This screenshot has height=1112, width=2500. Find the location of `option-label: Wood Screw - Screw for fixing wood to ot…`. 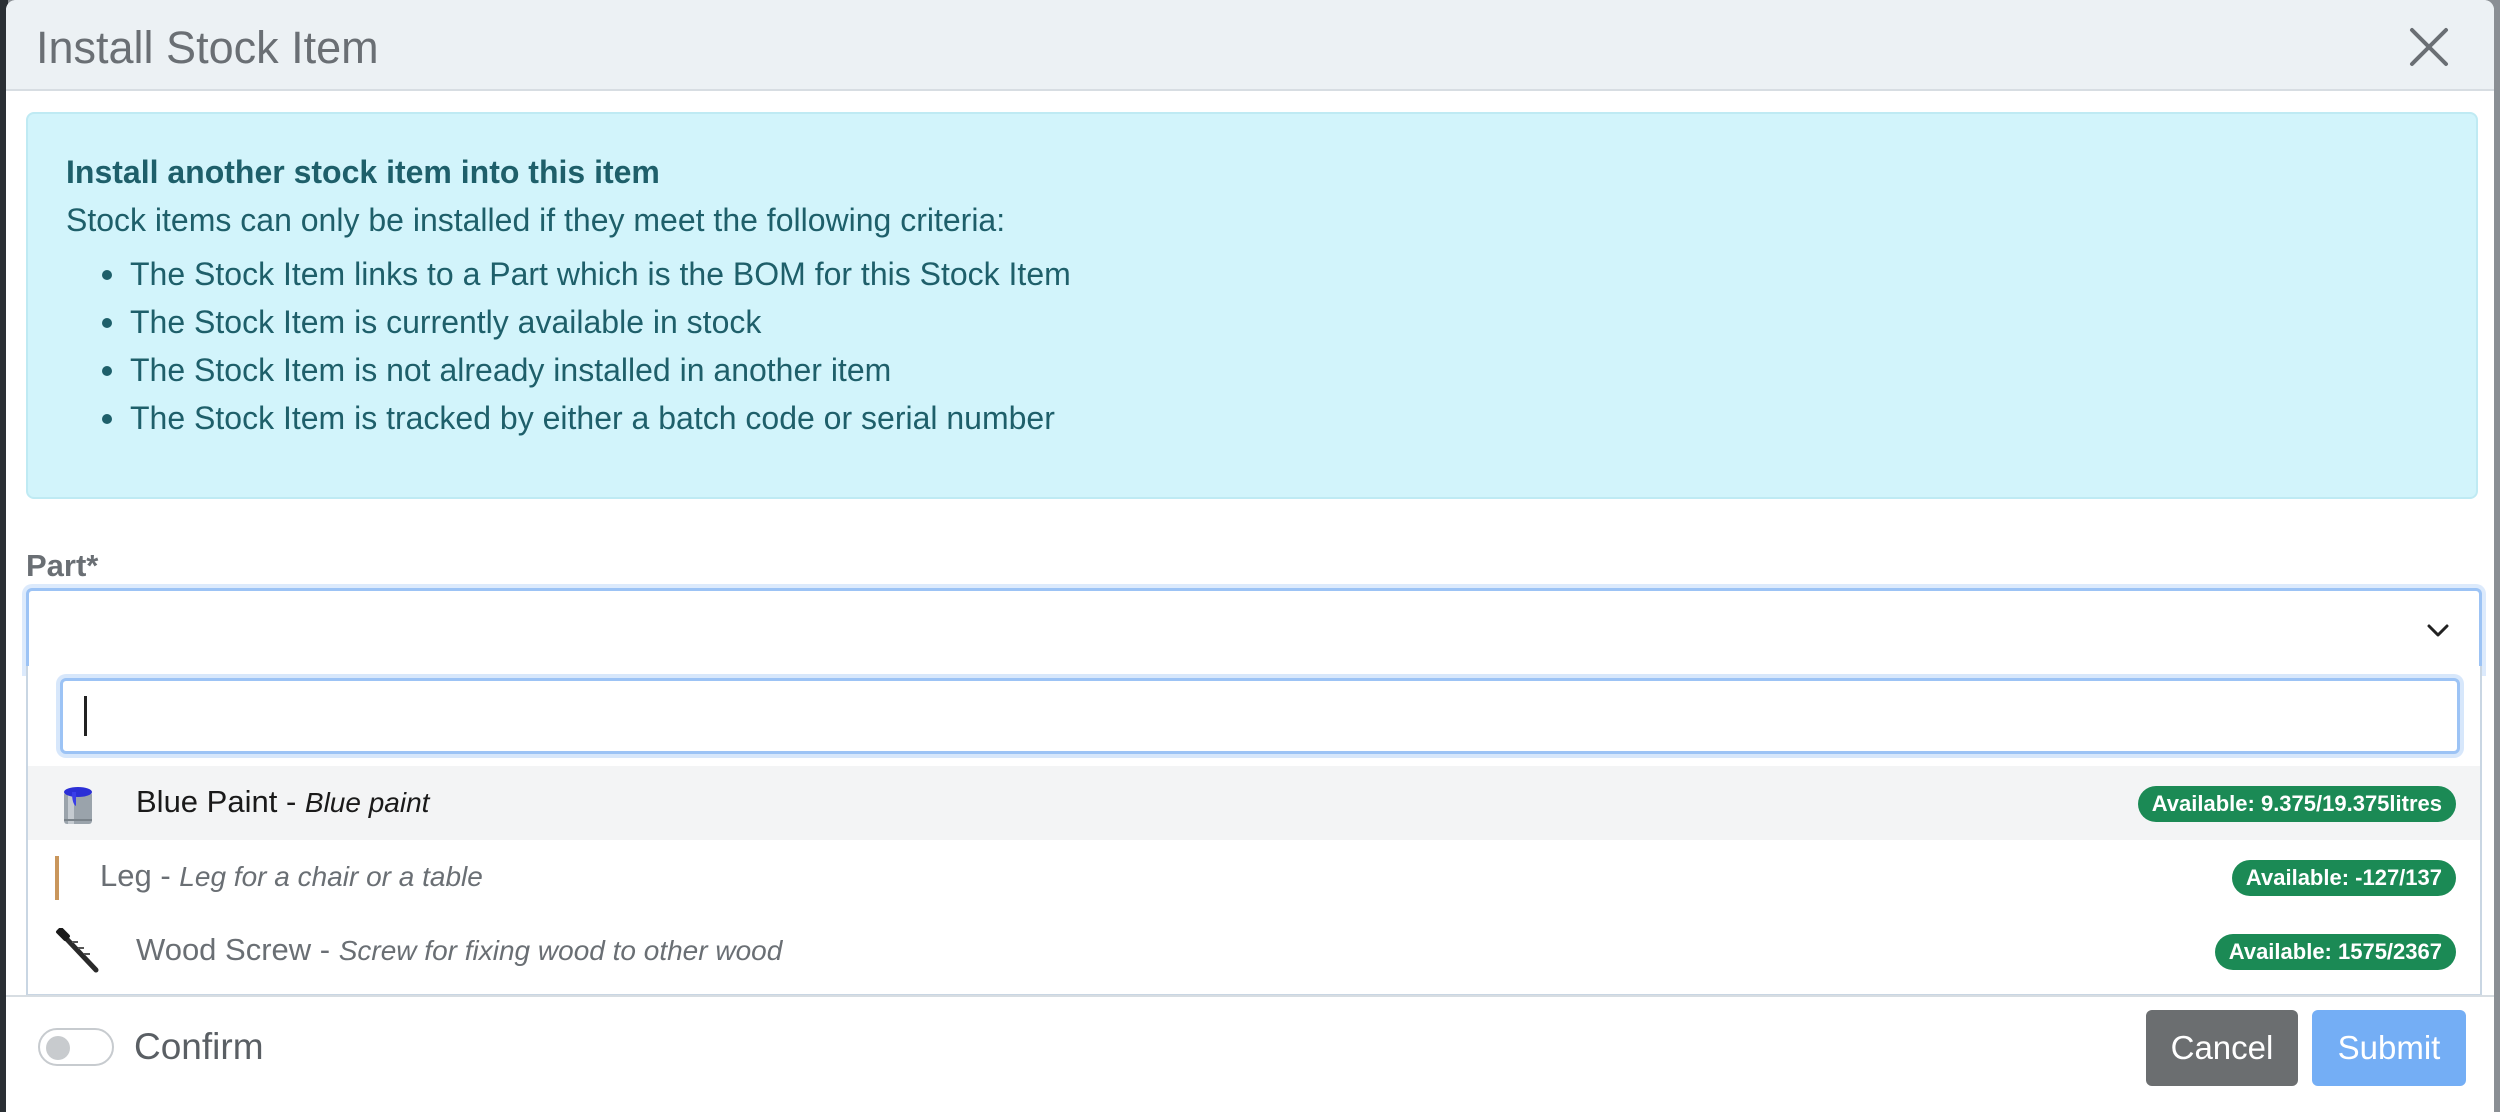

option-label: Wood Screw - Screw for fixing wood to ot… is located at coordinates (459, 950).